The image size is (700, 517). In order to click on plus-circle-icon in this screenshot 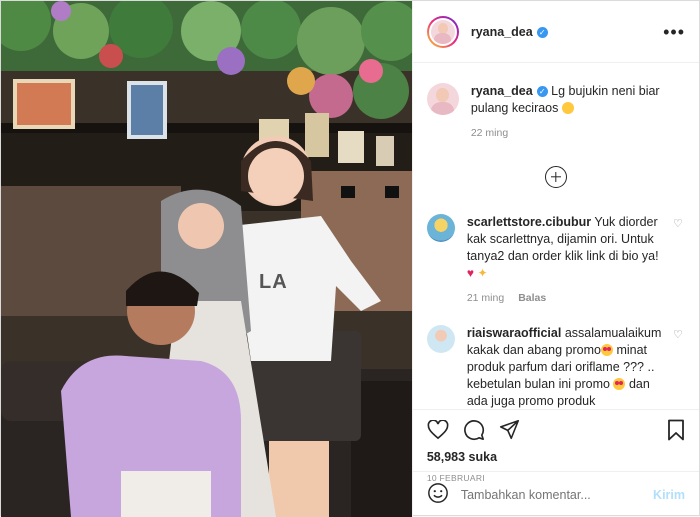, I will do `click(555, 177)`.